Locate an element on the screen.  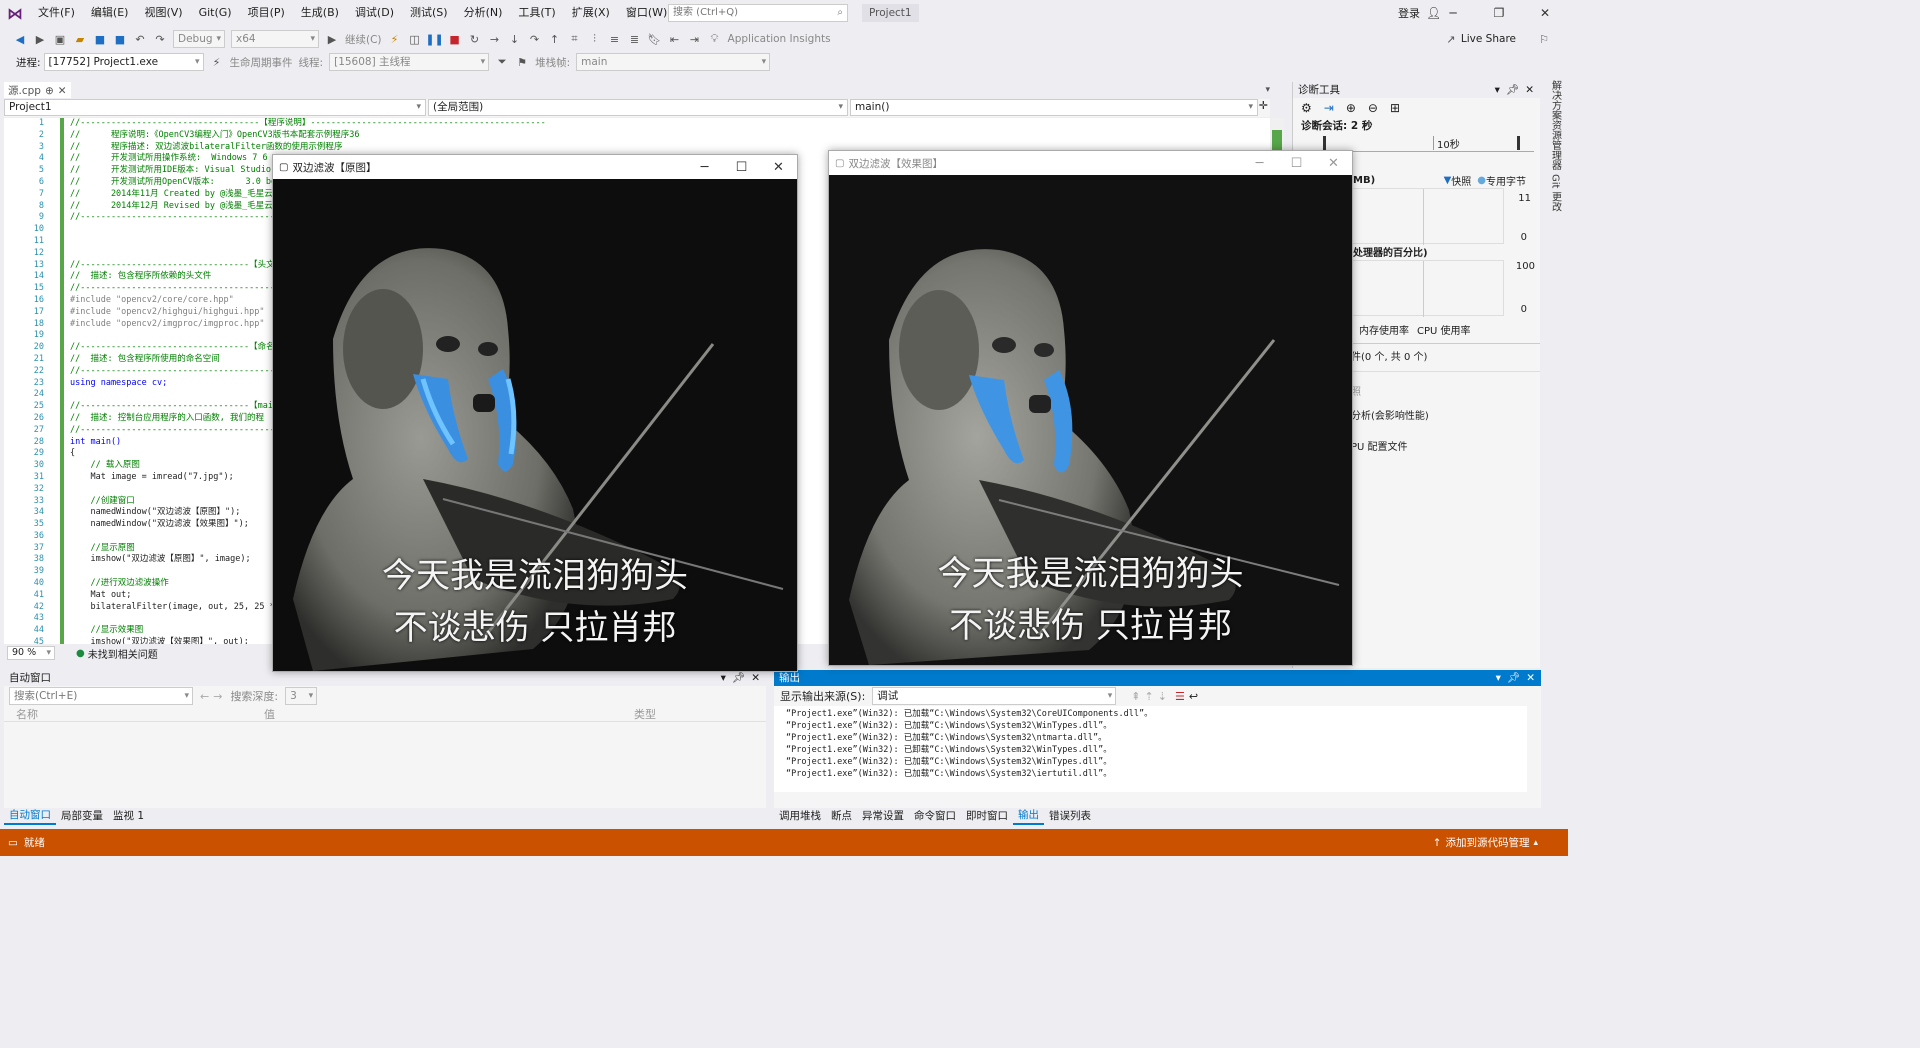
live-share-button: Live Share is located at coordinates (1488, 39).